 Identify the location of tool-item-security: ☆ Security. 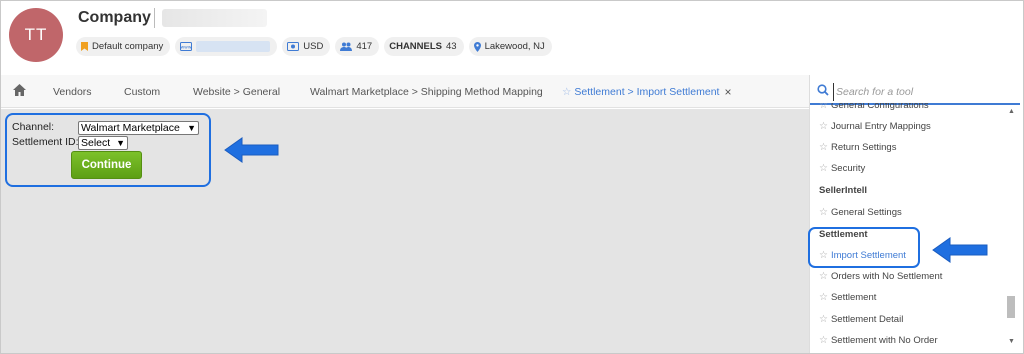
(842, 168).